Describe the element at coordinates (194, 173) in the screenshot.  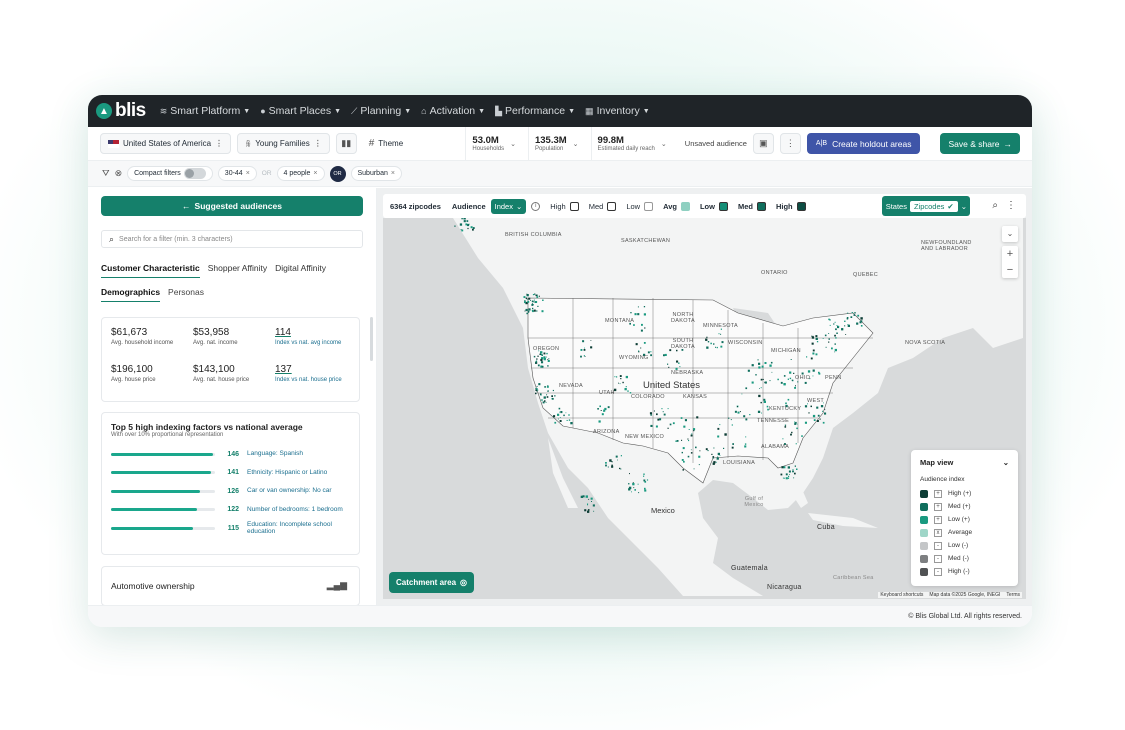
I see `toggle-switch` at that location.